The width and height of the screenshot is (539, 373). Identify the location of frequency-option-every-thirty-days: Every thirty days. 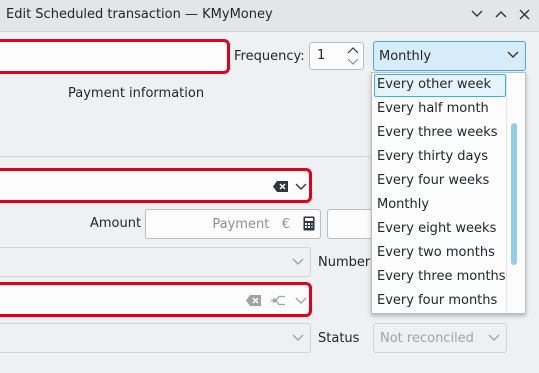
(440, 157).